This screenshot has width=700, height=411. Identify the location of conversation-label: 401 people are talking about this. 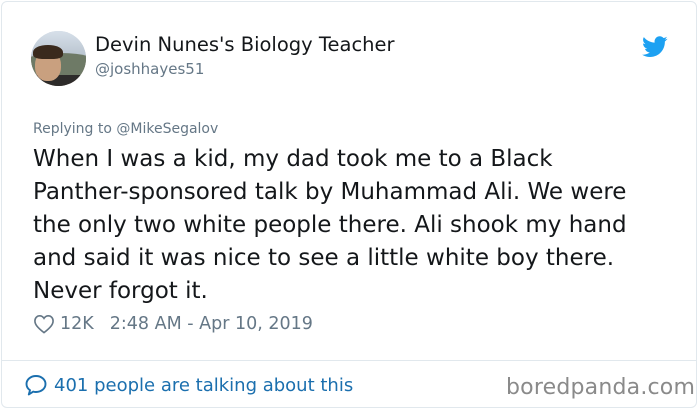
(203, 385).